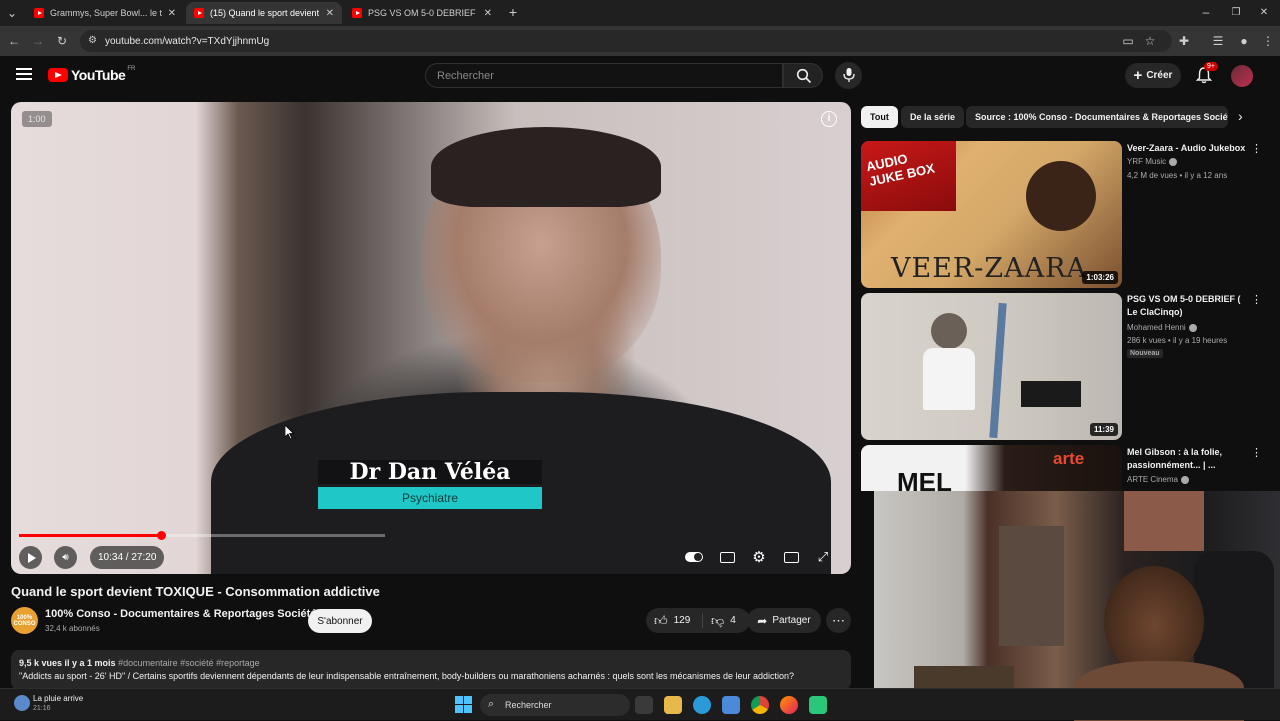 This screenshot has height=721, width=1280. Describe the element at coordinates (1156, 327) in the screenshot. I see `rec-channel-name: Mohamed Henni` at that location.